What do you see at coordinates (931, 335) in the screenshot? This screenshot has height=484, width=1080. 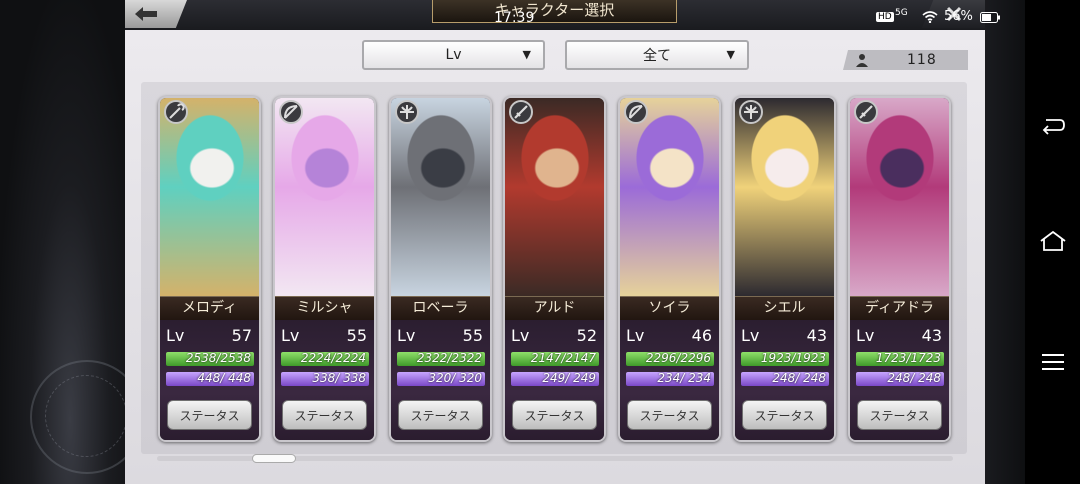 I see `level-value: 43` at bounding box center [931, 335].